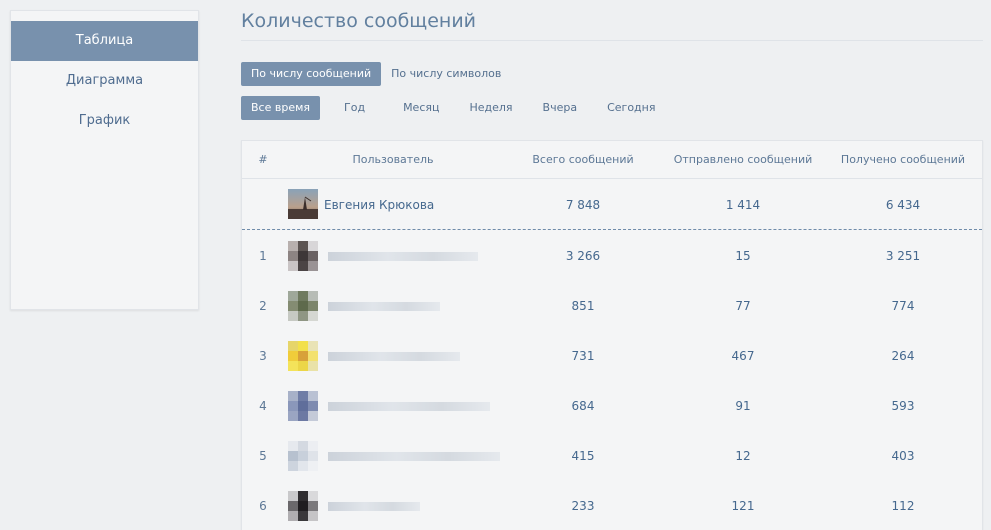 This screenshot has height=530, width=991. I want to click on filter-by-messages-button: По числу сообщений, so click(311, 74).